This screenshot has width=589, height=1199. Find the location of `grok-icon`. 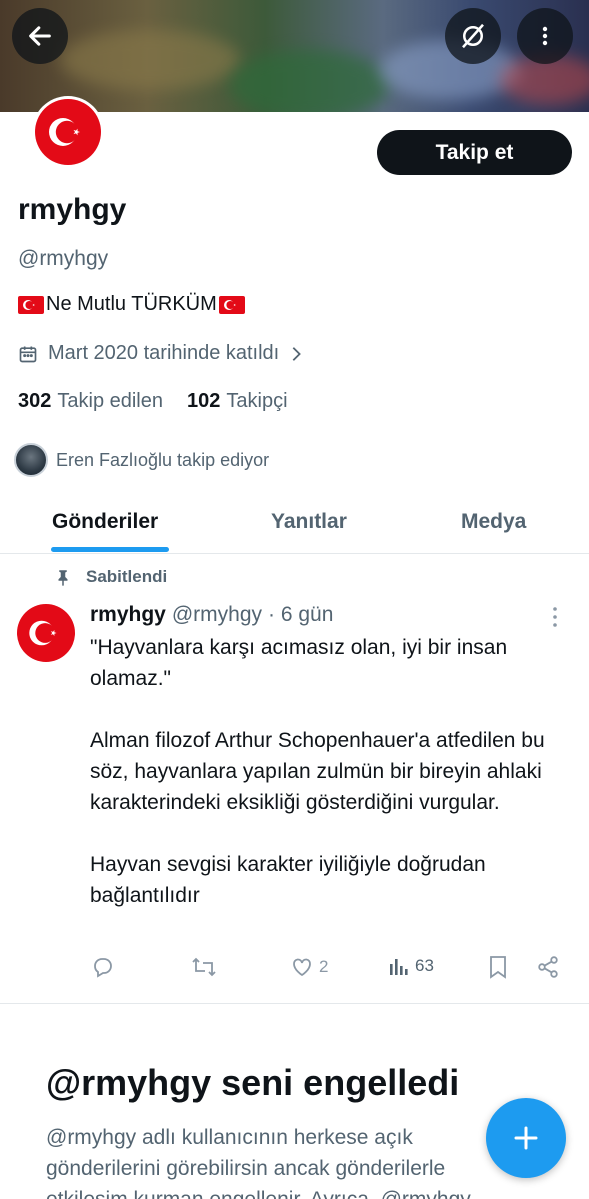

grok-icon is located at coordinates (473, 36).